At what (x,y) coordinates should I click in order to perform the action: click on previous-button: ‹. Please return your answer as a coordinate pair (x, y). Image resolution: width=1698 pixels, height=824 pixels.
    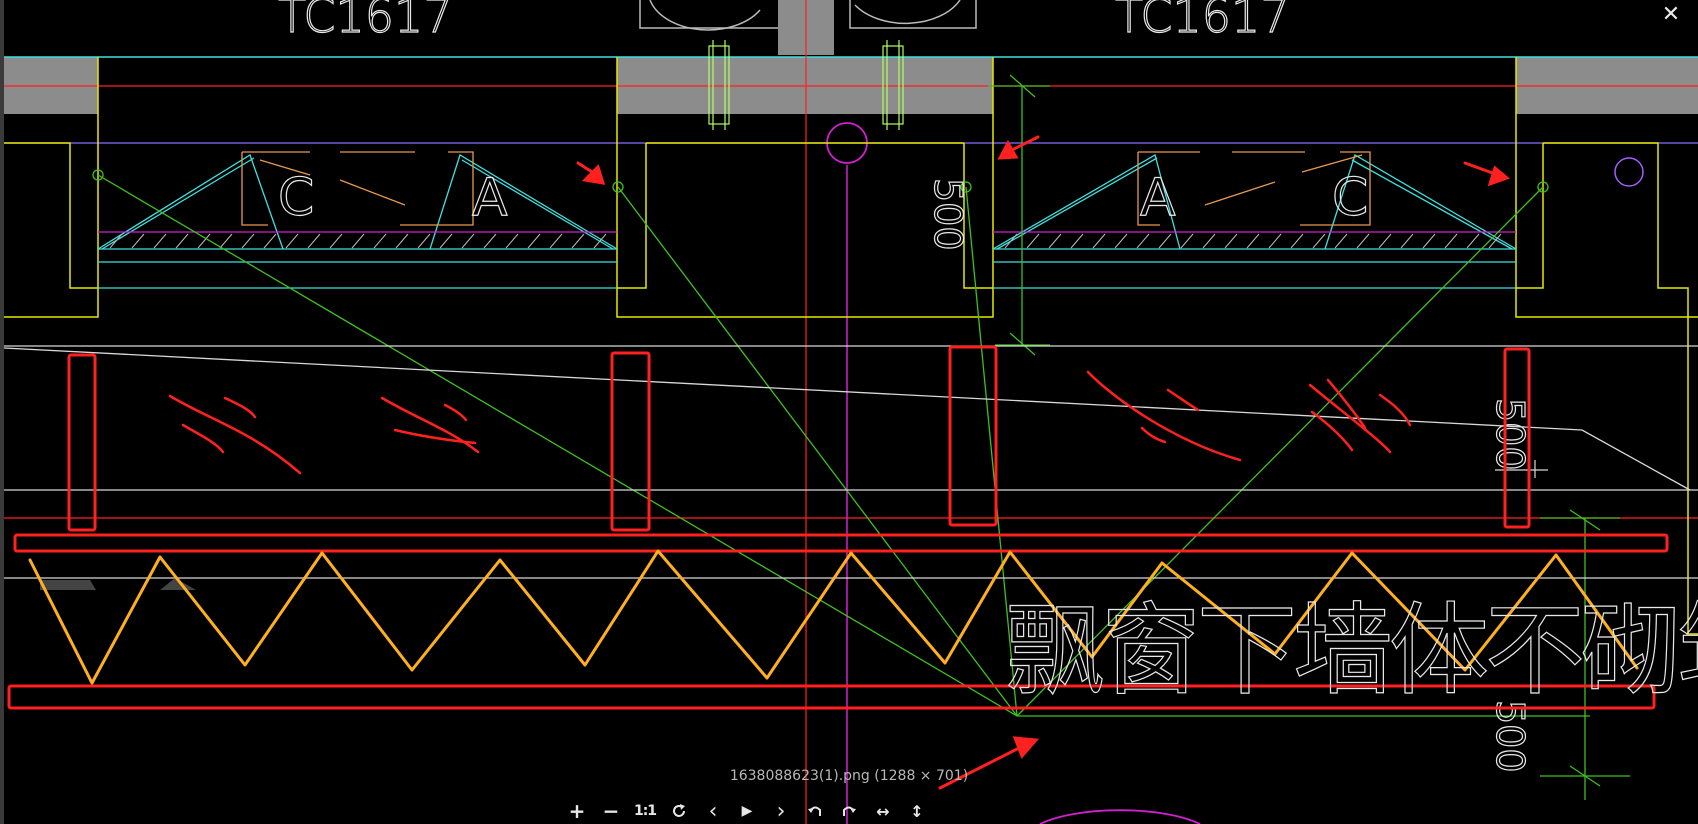
    Looking at the image, I should click on (713, 811).